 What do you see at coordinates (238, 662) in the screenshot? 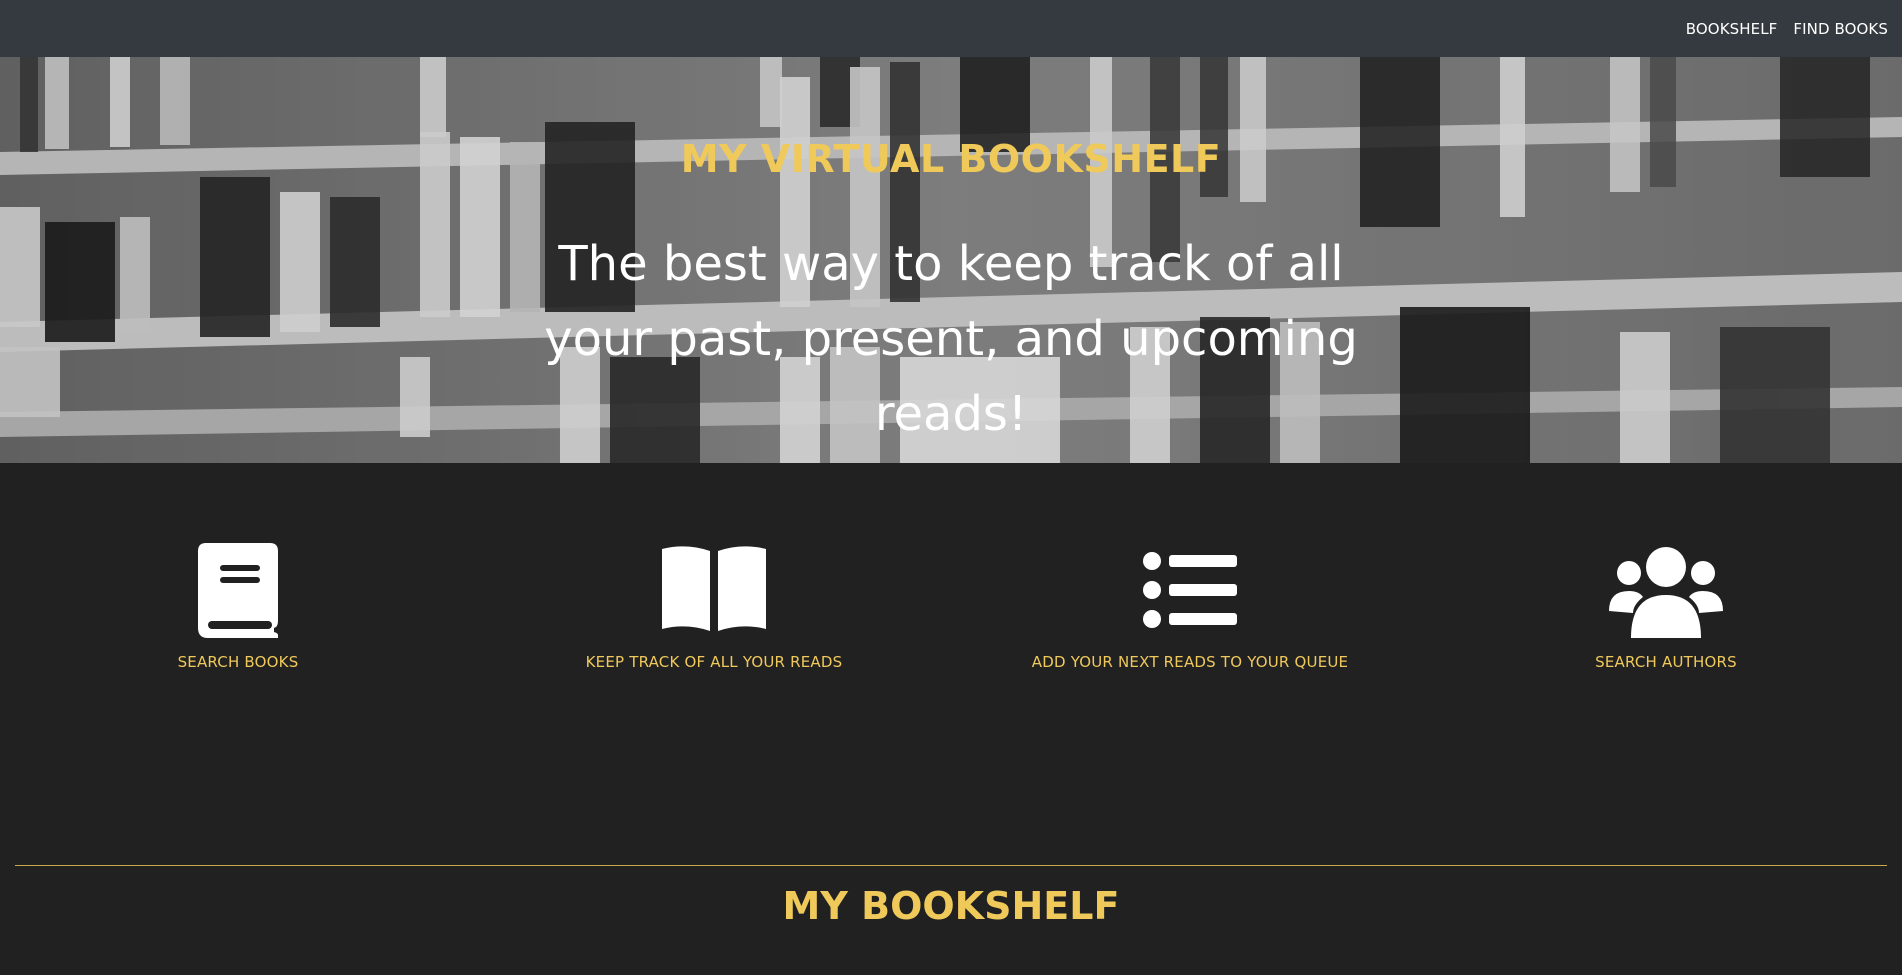
I see `feature-label: SEARCH BOOKS` at bounding box center [238, 662].